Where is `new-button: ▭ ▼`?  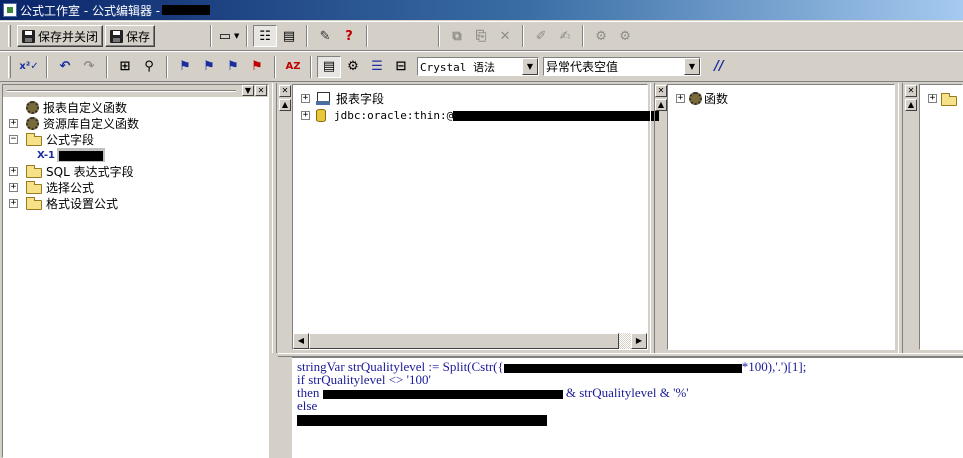 new-button: ▭ ▼ is located at coordinates (229, 36).